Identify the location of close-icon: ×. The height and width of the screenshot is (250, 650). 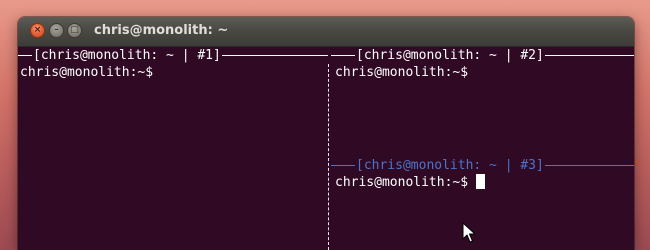
(37, 30).